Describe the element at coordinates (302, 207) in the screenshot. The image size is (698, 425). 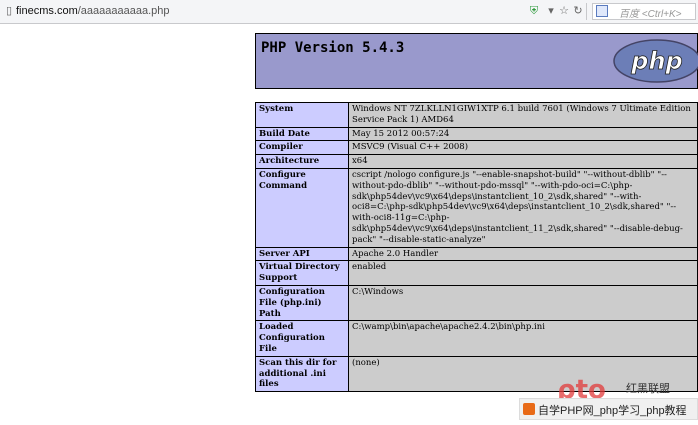
I see `row-key: Configure Command` at that location.